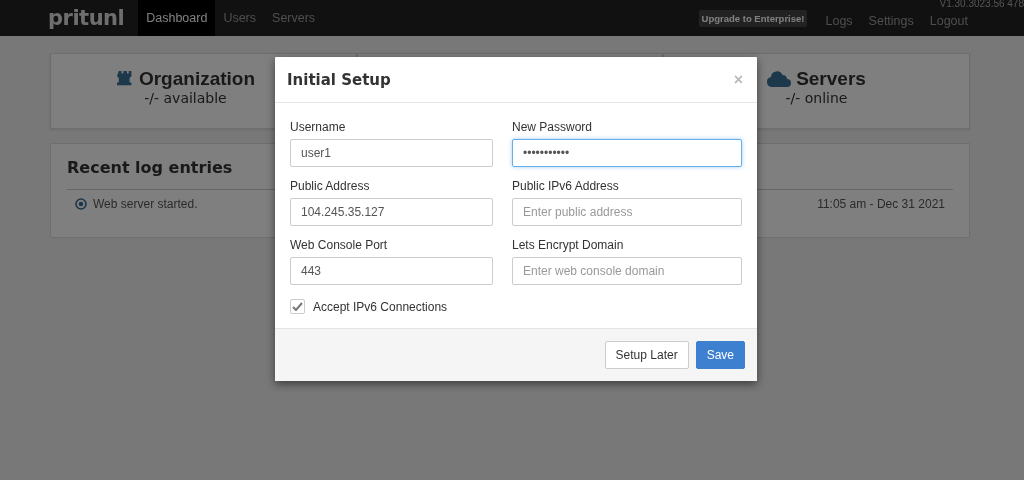  Describe the element at coordinates (391, 212) in the screenshot. I see `input-field: 104.245.35.127` at that location.